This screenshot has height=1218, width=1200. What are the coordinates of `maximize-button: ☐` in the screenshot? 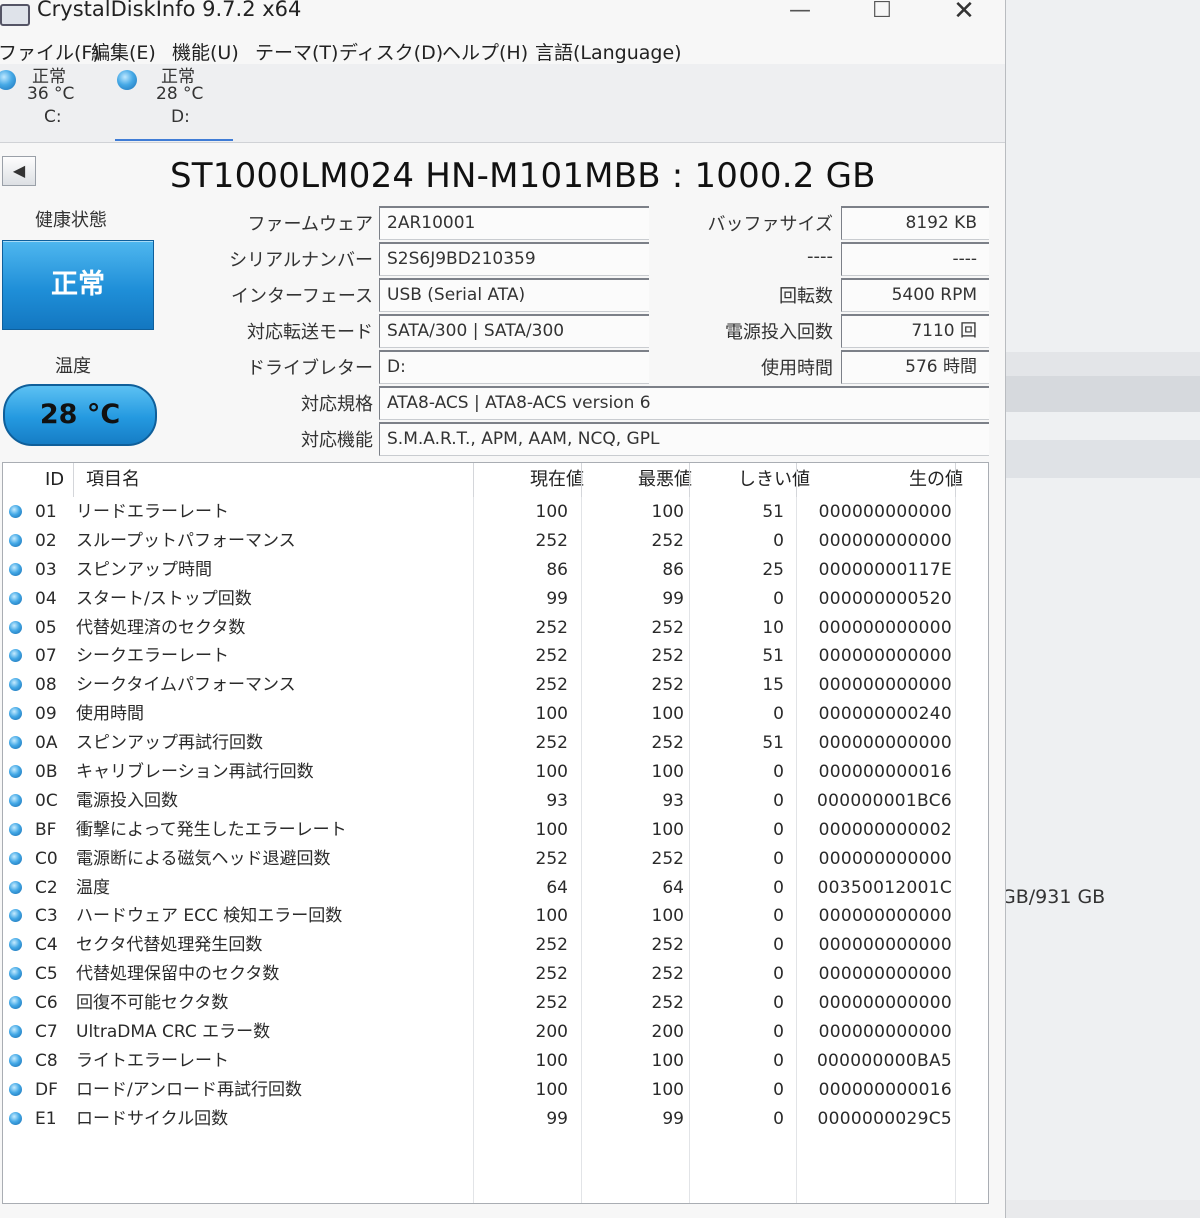 It's located at (882, 13).